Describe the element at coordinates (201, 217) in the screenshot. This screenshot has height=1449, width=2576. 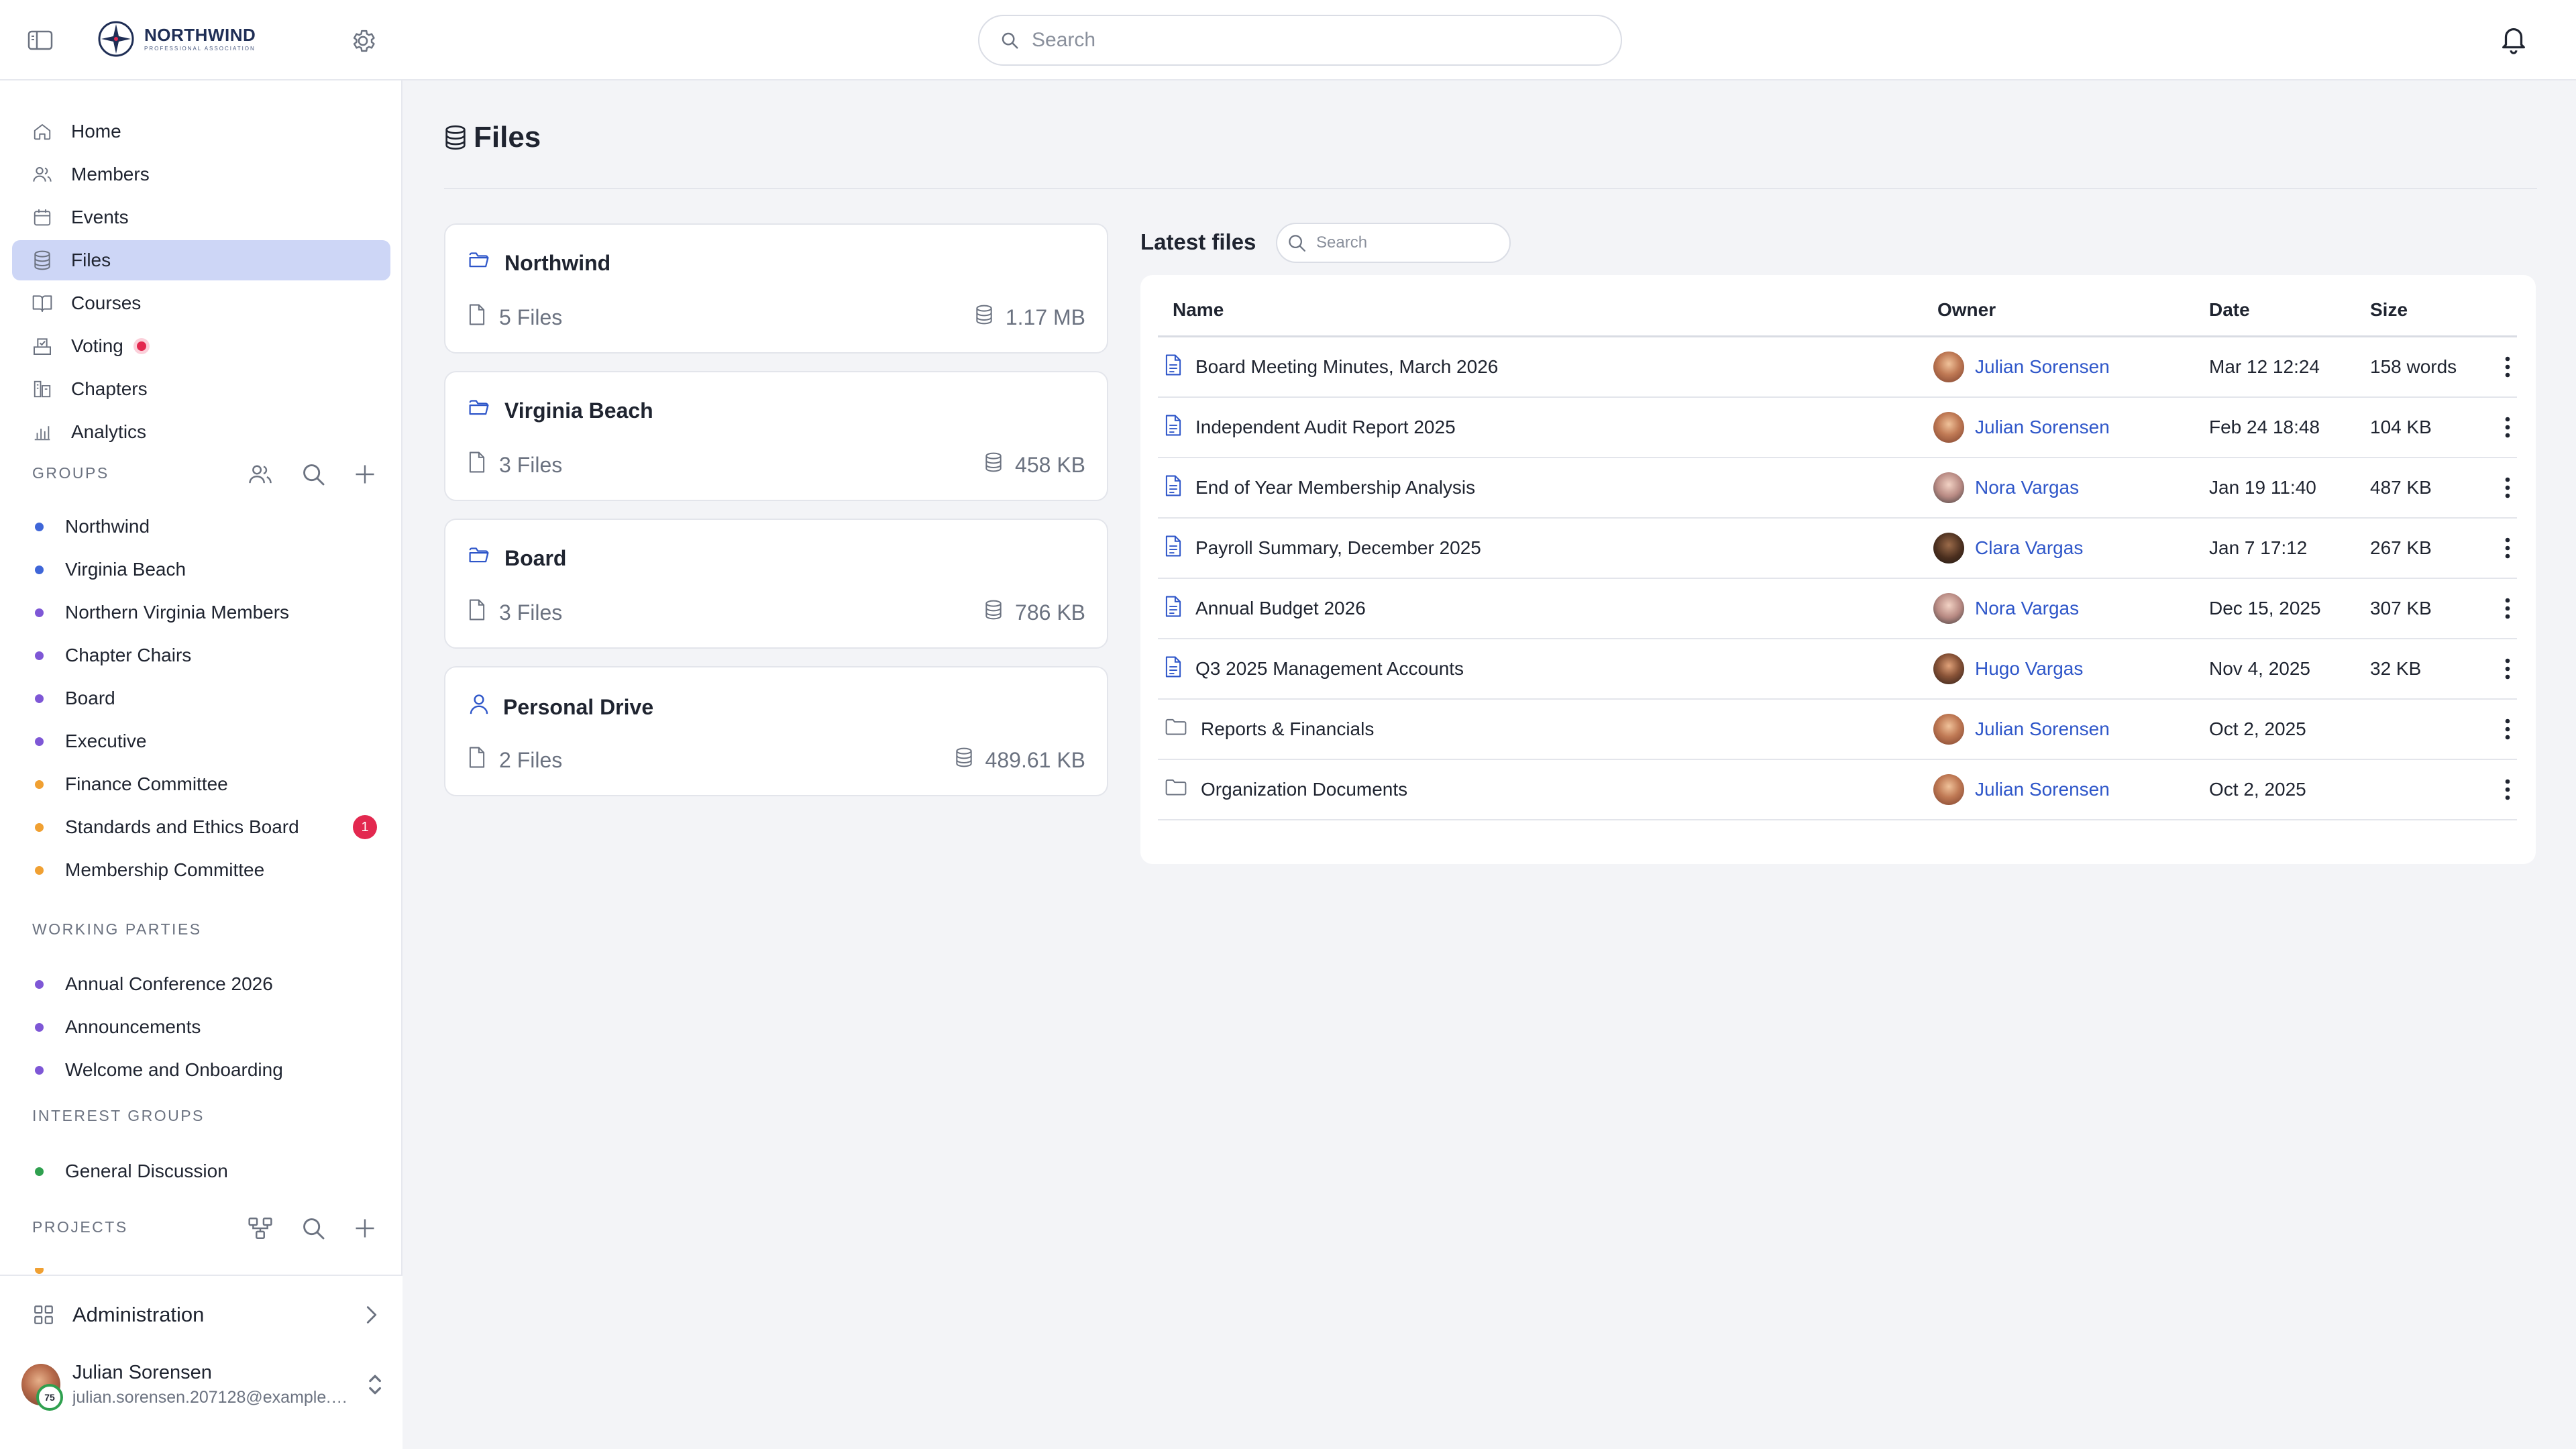
I see `sidebar-item-events: Events` at that location.